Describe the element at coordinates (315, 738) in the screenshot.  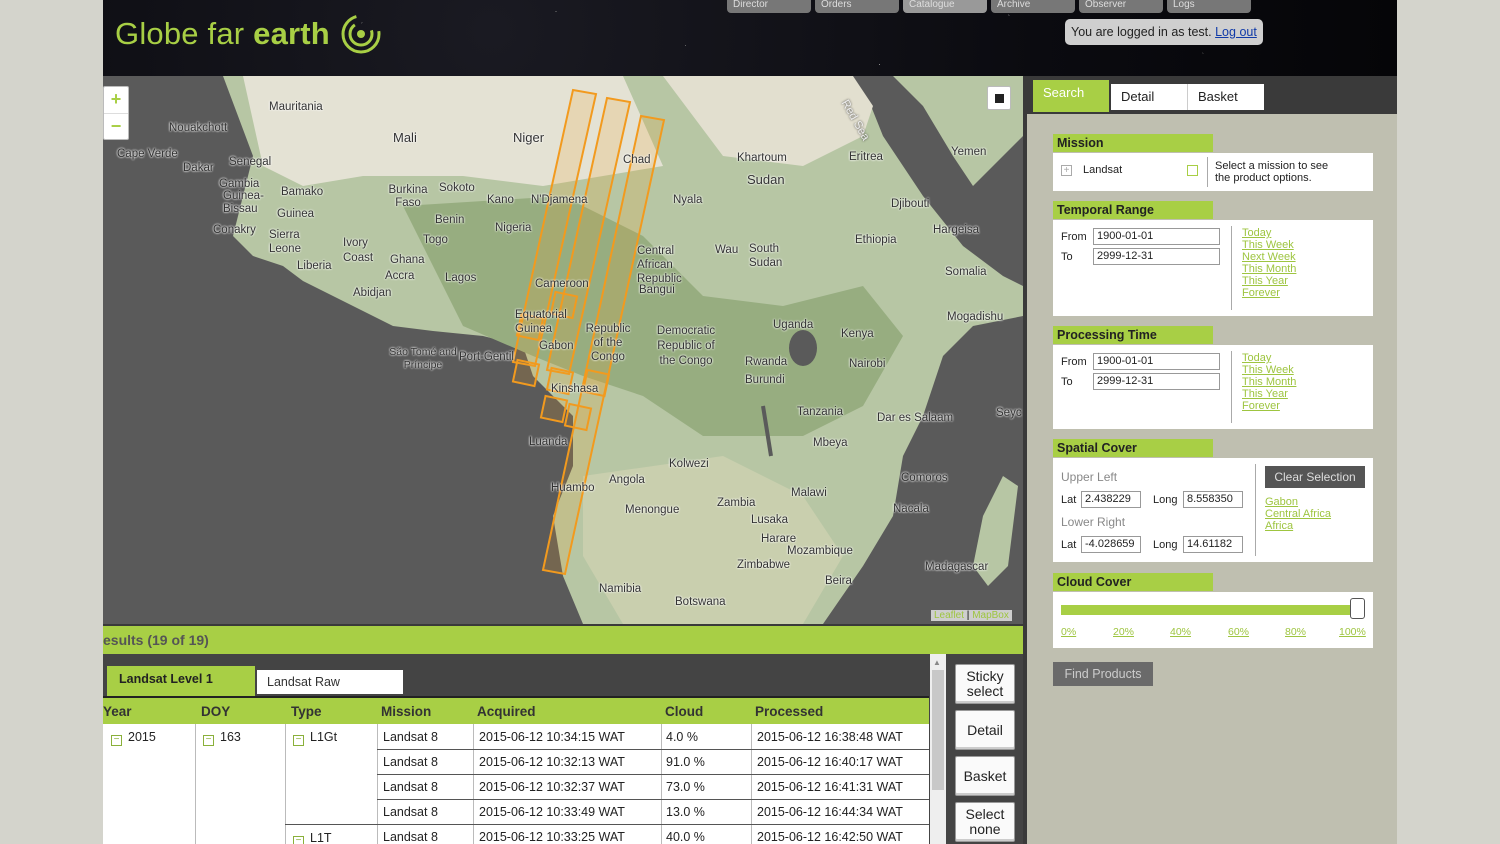
I see `group-type-l1gt: − L1Gt` at that location.